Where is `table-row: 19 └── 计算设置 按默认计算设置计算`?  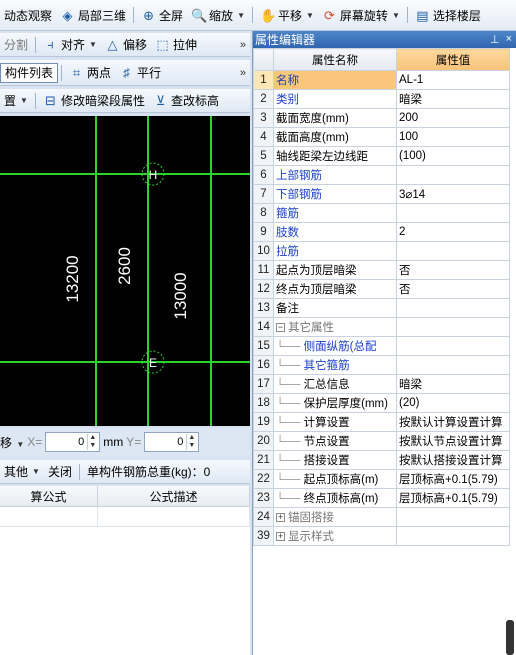 table-row: 19 └── 计算设置 按默认计算设置计算 is located at coordinates (381, 422).